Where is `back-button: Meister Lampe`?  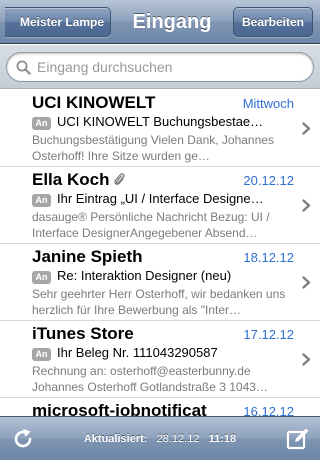 back-button: Meister Lampe is located at coordinates (58, 22).